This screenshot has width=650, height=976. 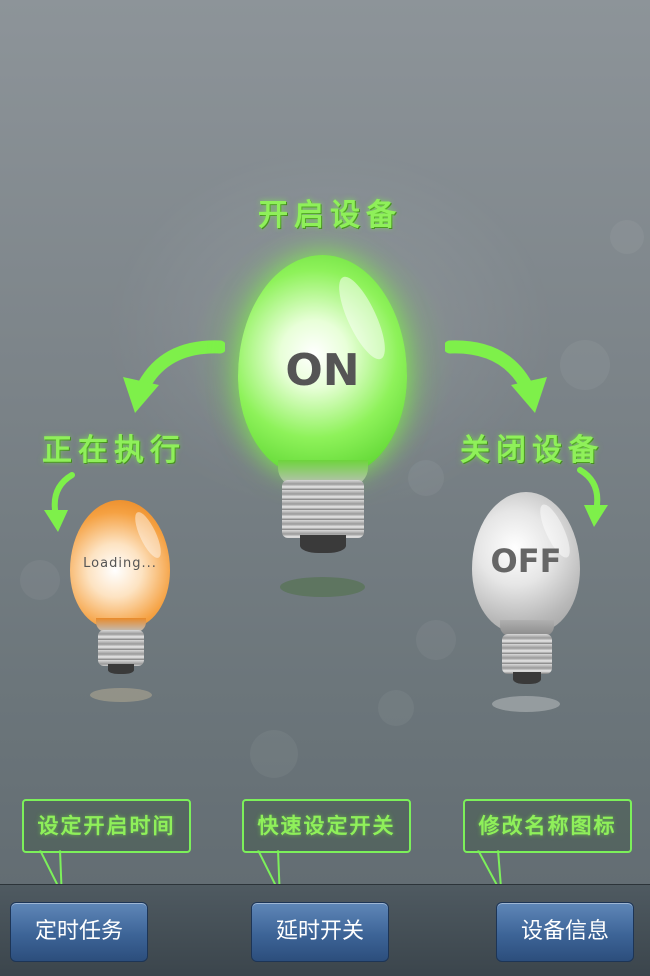 What do you see at coordinates (320, 932) in the screenshot?
I see `delay-switch-button: 延时开关` at bounding box center [320, 932].